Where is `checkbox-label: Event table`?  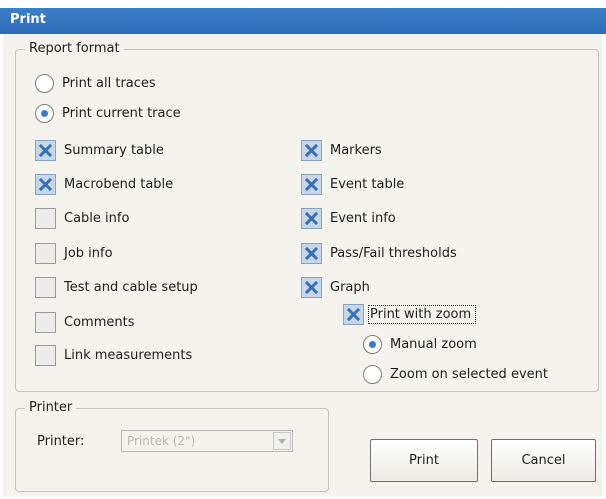 checkbox-label: Event table is located at coordinates (367, 184).